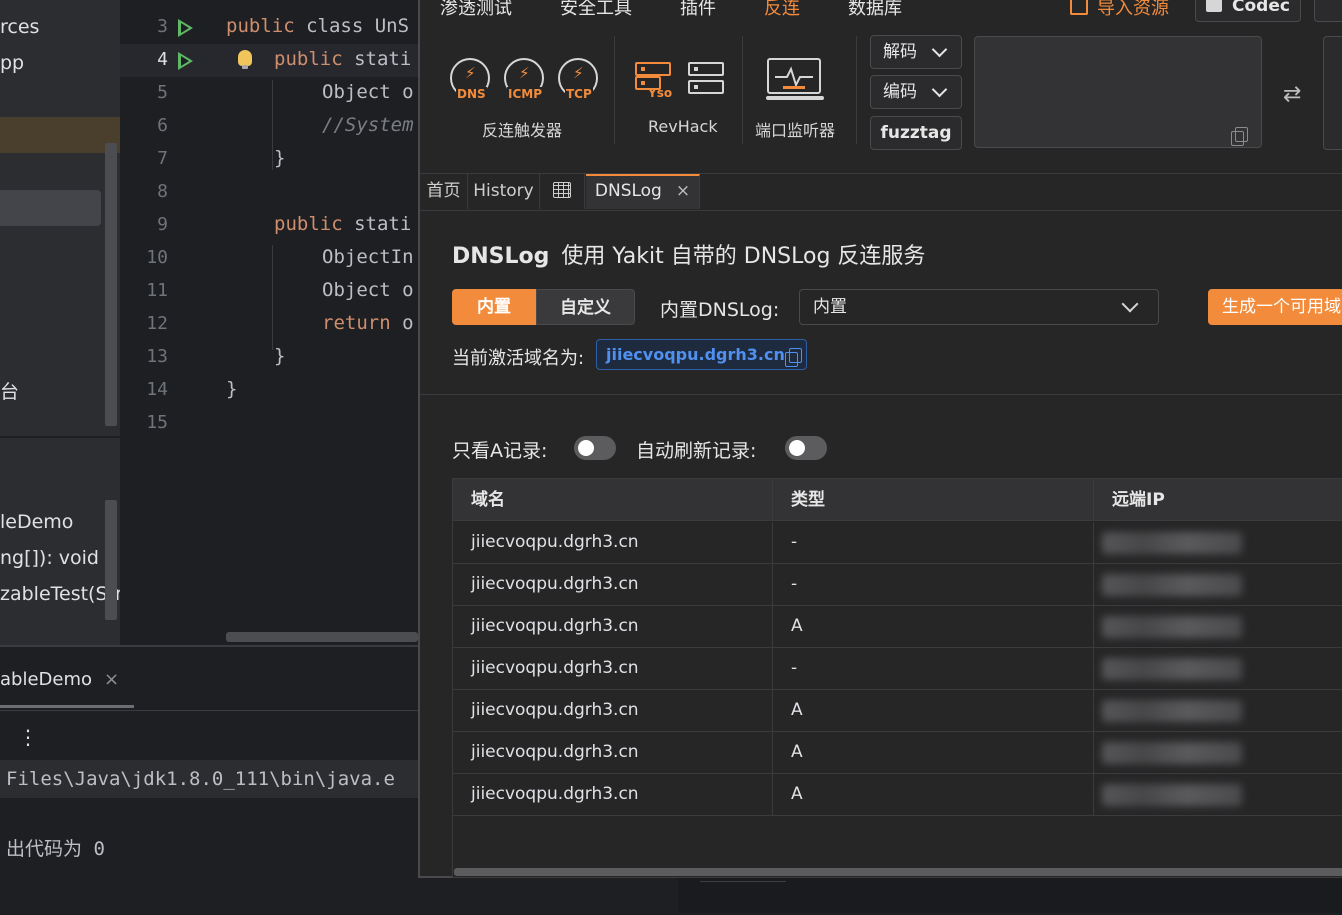  I want to click on generate-domain-button: 生成一个可用域名, so click(1275, 307).